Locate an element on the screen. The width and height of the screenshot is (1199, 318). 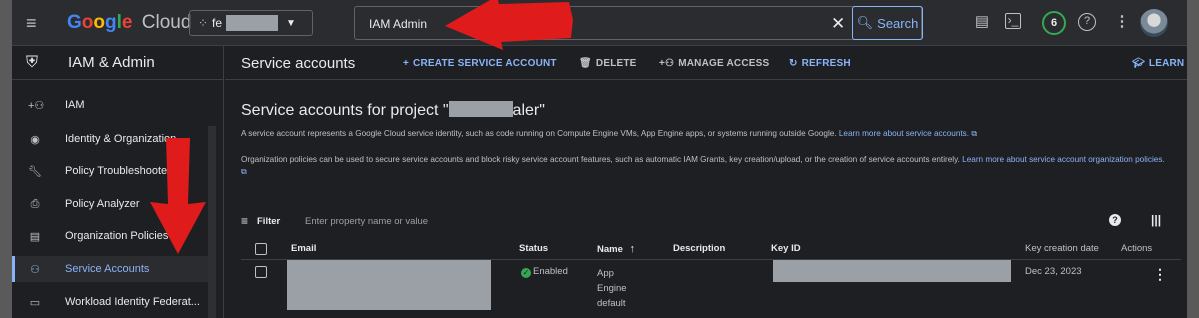
check-circle-icon: ✓ is located at coordinates (526, 273).